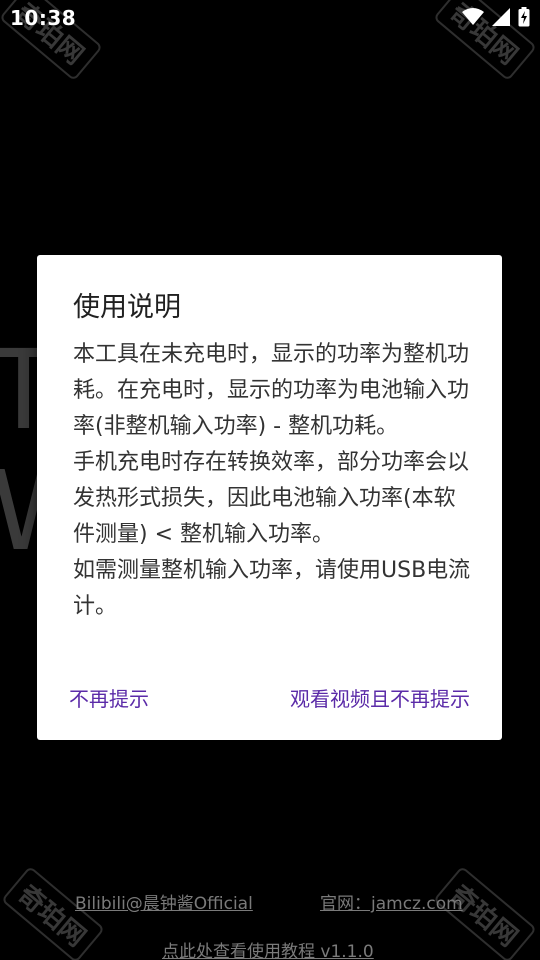  What do you see at coordinates (164, 901) in the screenshot?
I see `bilibili-link: Bilibili@晨钟酱Official` at bounding box center [164, 901].